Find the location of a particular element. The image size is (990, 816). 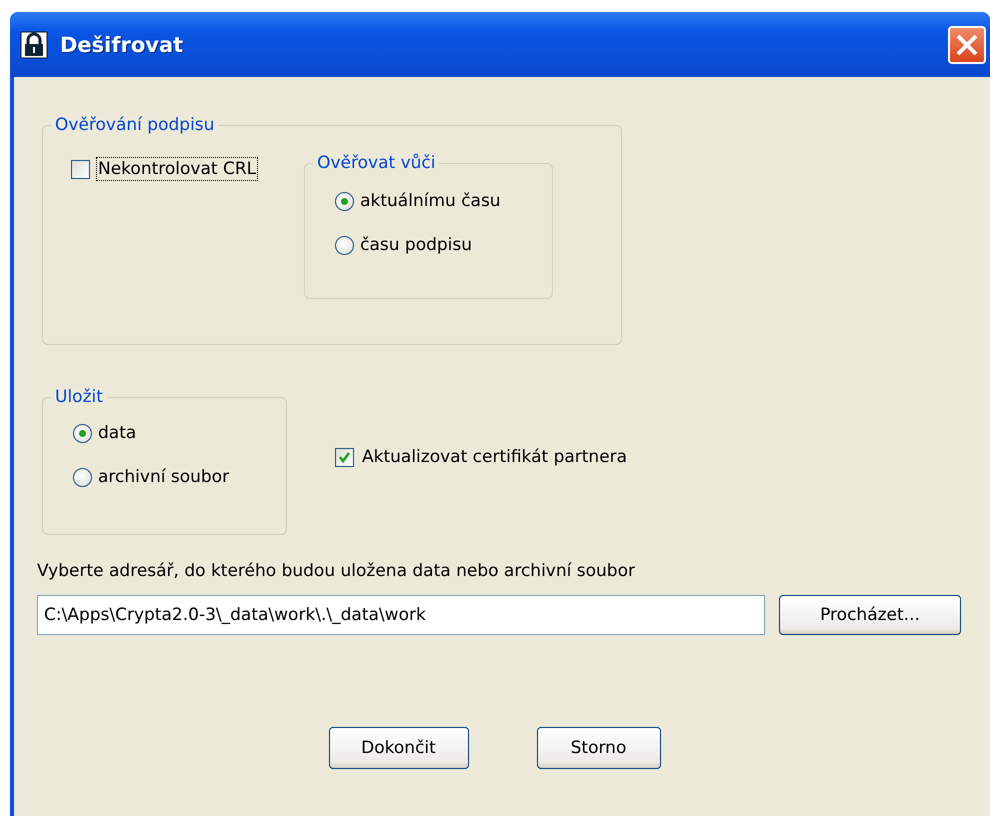

checkbox-label: Nekontrolovat CRL is located at coordinates (177, 169).